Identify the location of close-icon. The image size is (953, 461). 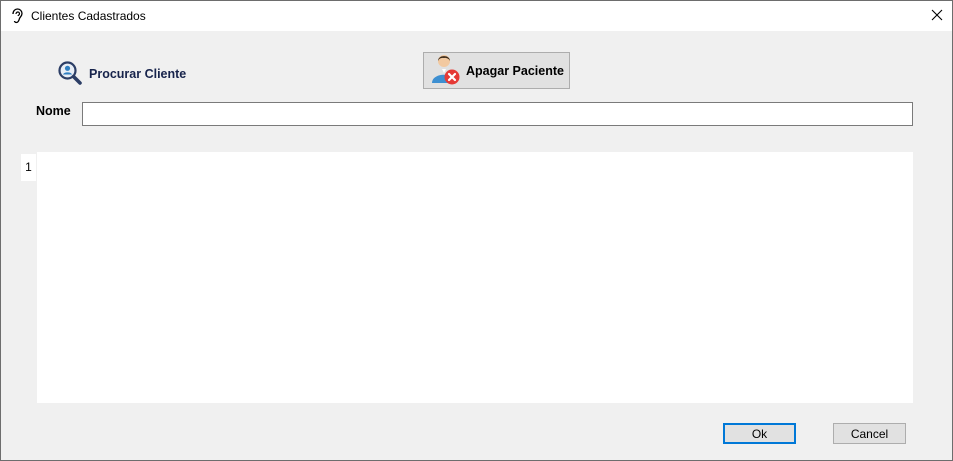
(937, 16).